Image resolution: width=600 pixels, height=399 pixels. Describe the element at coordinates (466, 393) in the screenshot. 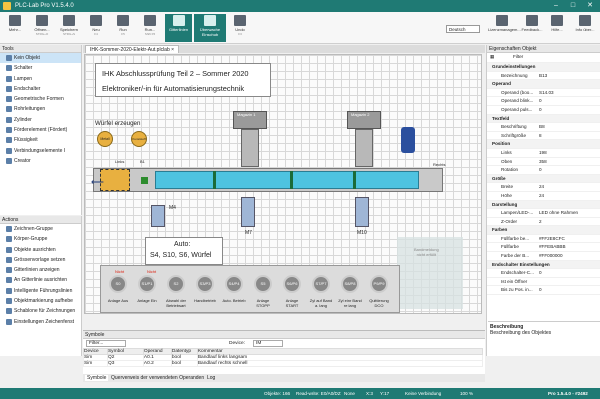

I see `status-zoom: 100 %` at that location.